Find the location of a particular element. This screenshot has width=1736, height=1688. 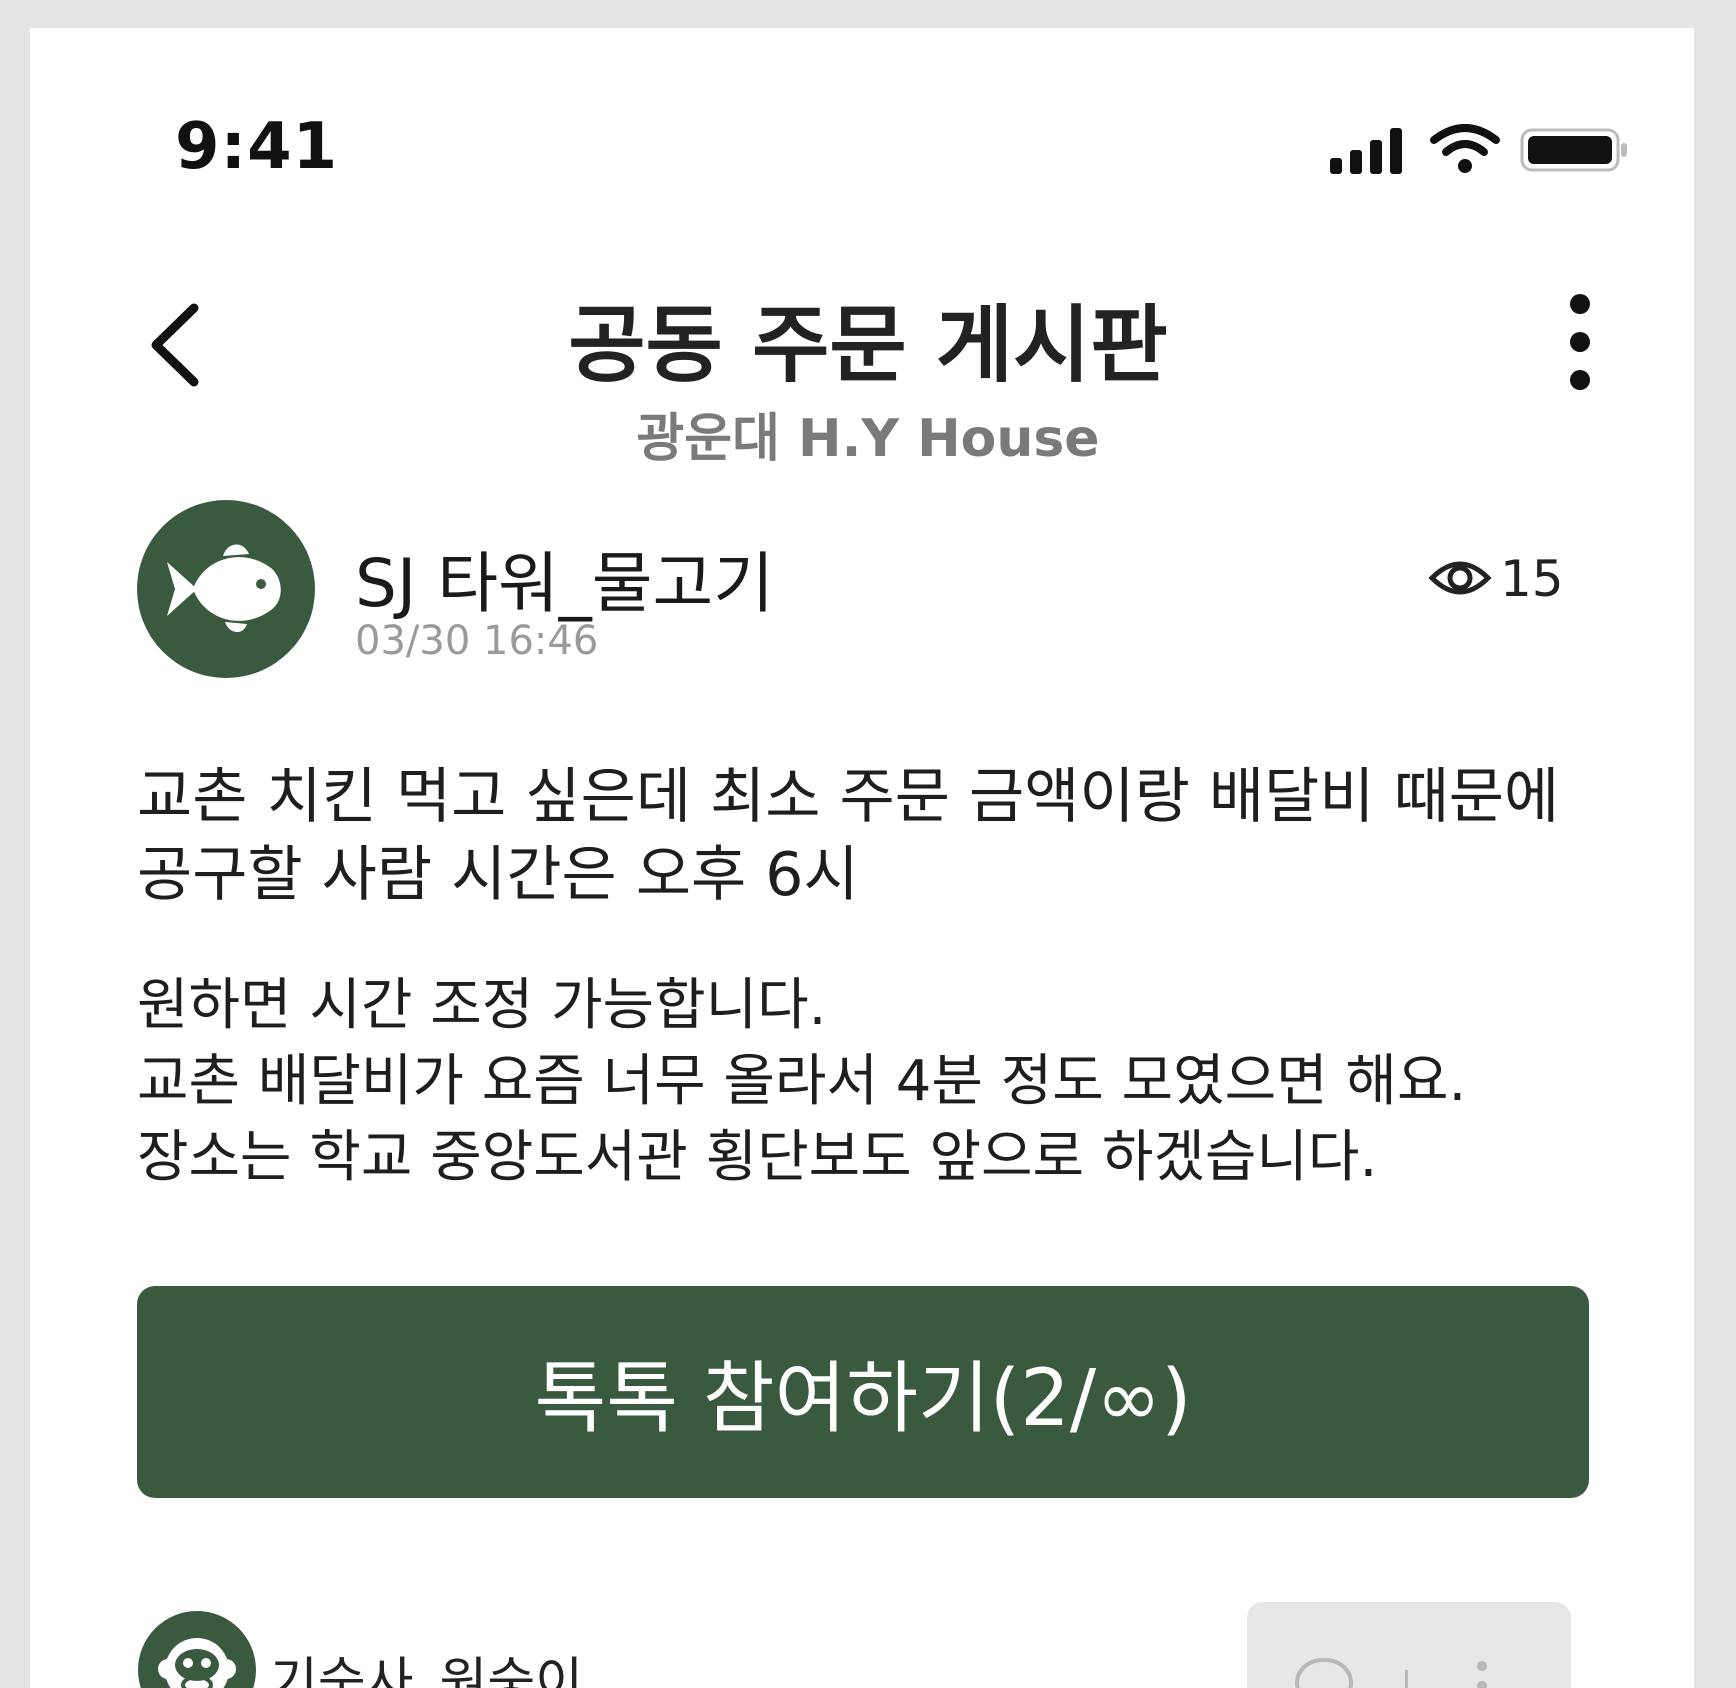

post-detail-line: 원하면 시간 조정 가능합니다. is located at coordinates (482, 1005).